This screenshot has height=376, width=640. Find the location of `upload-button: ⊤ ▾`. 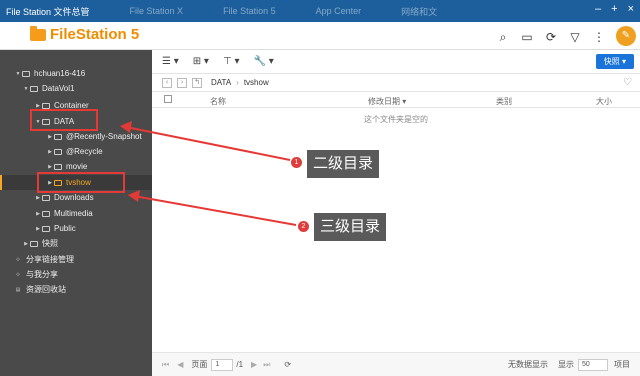

upload-button: ⊤ ▾ is located at coordinates (231, 61).